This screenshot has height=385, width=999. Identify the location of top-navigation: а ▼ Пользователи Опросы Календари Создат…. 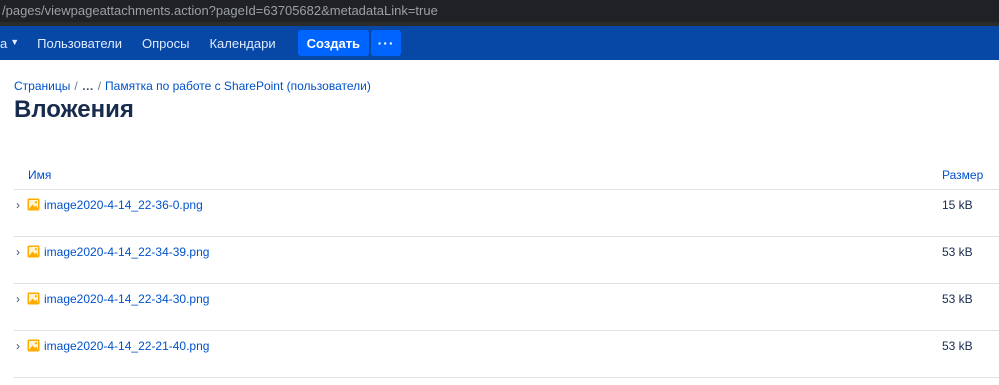
(499, 43).